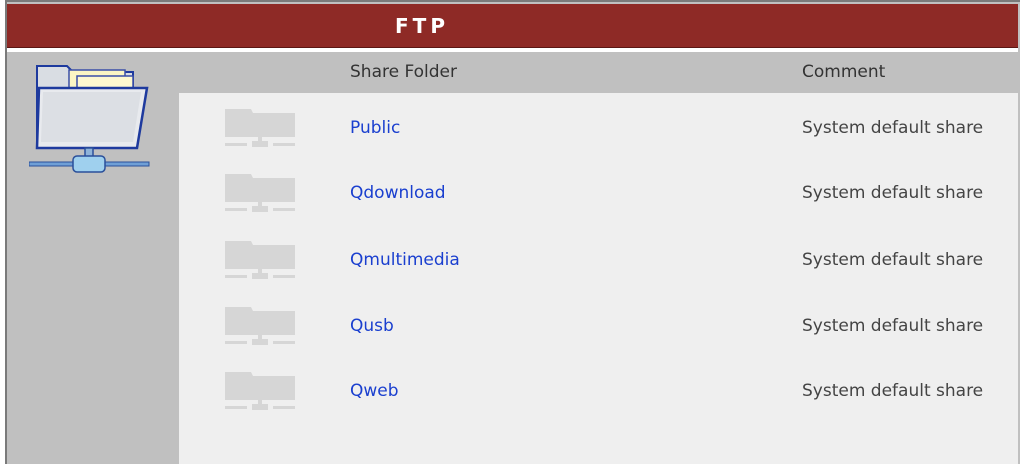 The image size is (1020, 464). What do you see at coordinates (598, 391) in the screenshot?
I see `table-row: Qweb System default share` at bounding box center [598, 391].